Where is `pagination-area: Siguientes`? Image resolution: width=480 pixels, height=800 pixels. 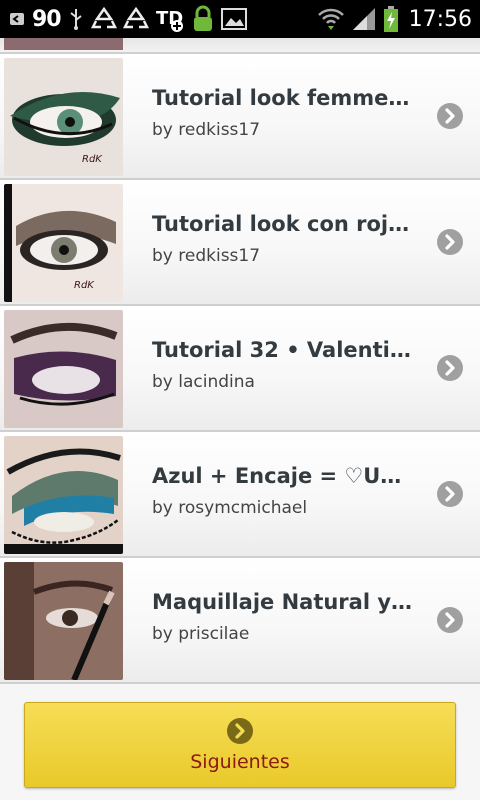 pagination-area: Siguientes is located at coordinates (240, 742).